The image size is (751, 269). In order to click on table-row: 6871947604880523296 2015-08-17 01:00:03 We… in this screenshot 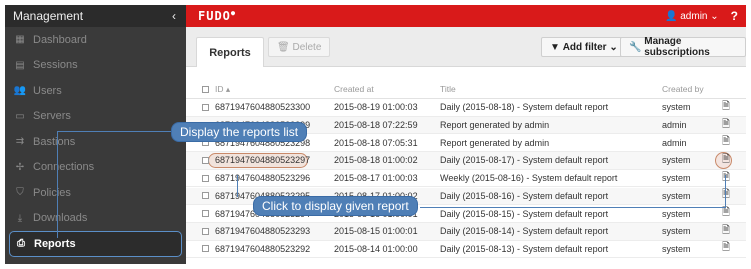, I will do `click(466, 179)`.